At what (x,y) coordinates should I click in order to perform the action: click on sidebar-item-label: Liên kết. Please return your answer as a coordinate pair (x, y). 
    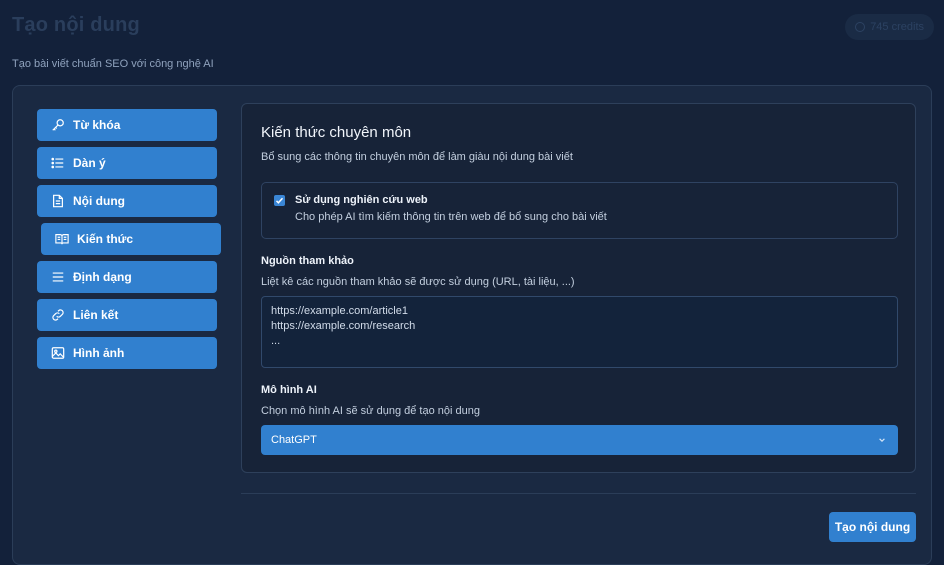
    Looking at the image, I should click on (96, 315).